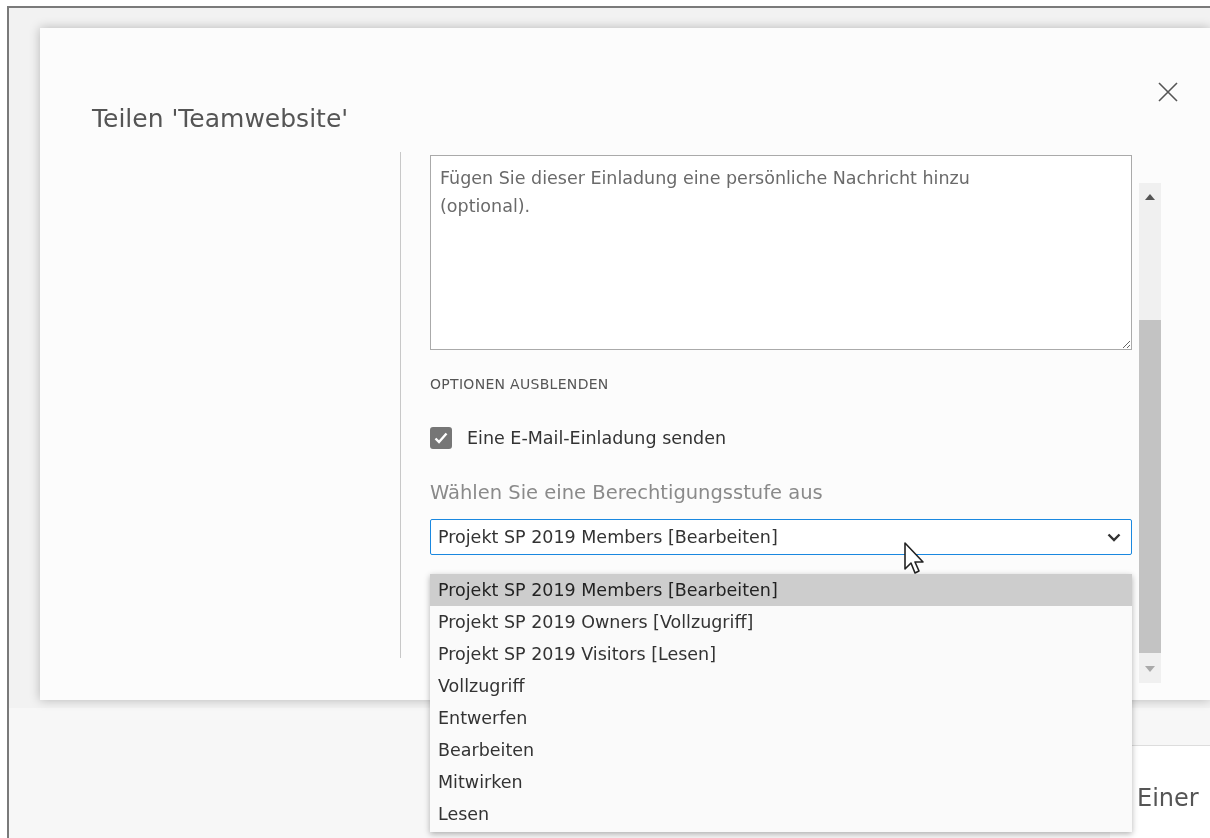  Describe the element at coordinates (781, 718) in the screenshot. I see `permission-option: Entwerfen` at that location.